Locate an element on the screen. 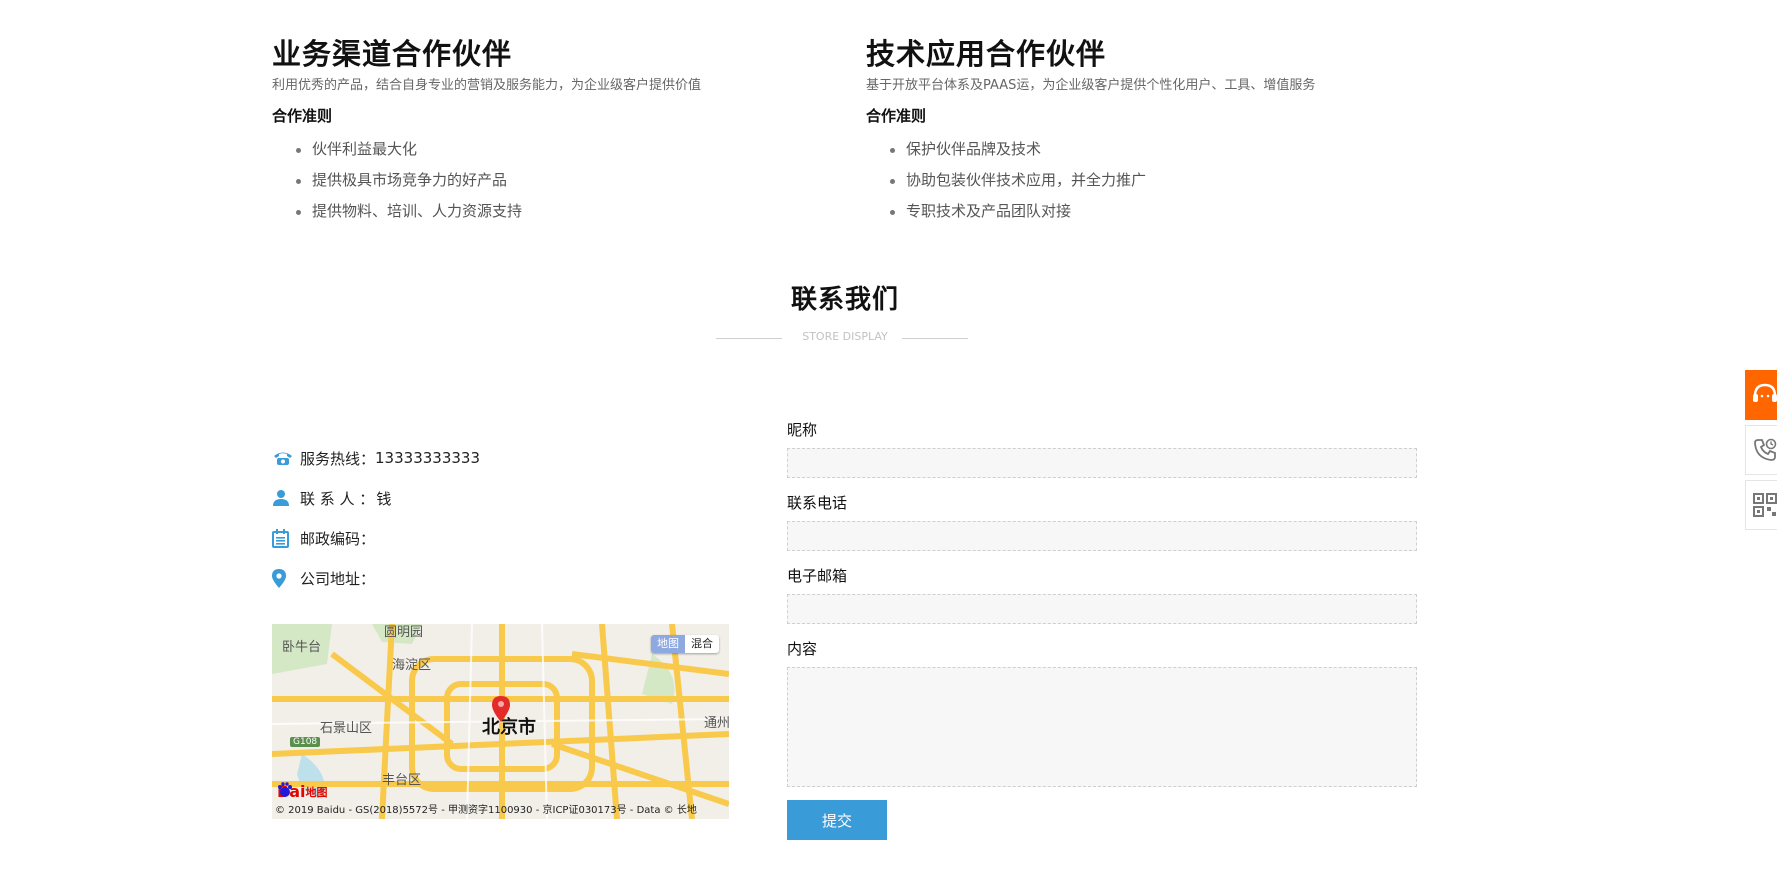  qrcode-icon is located at coordinates (1765, 505).